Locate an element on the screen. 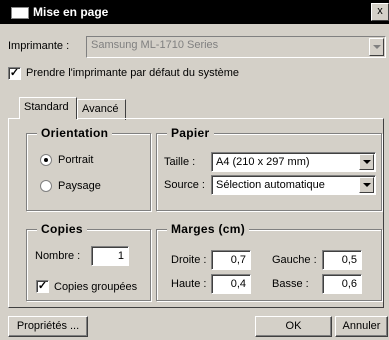 Image resolution: width=389 pixels, height=340 pixels. source-label: Source : is located at coordinates (184, 185).